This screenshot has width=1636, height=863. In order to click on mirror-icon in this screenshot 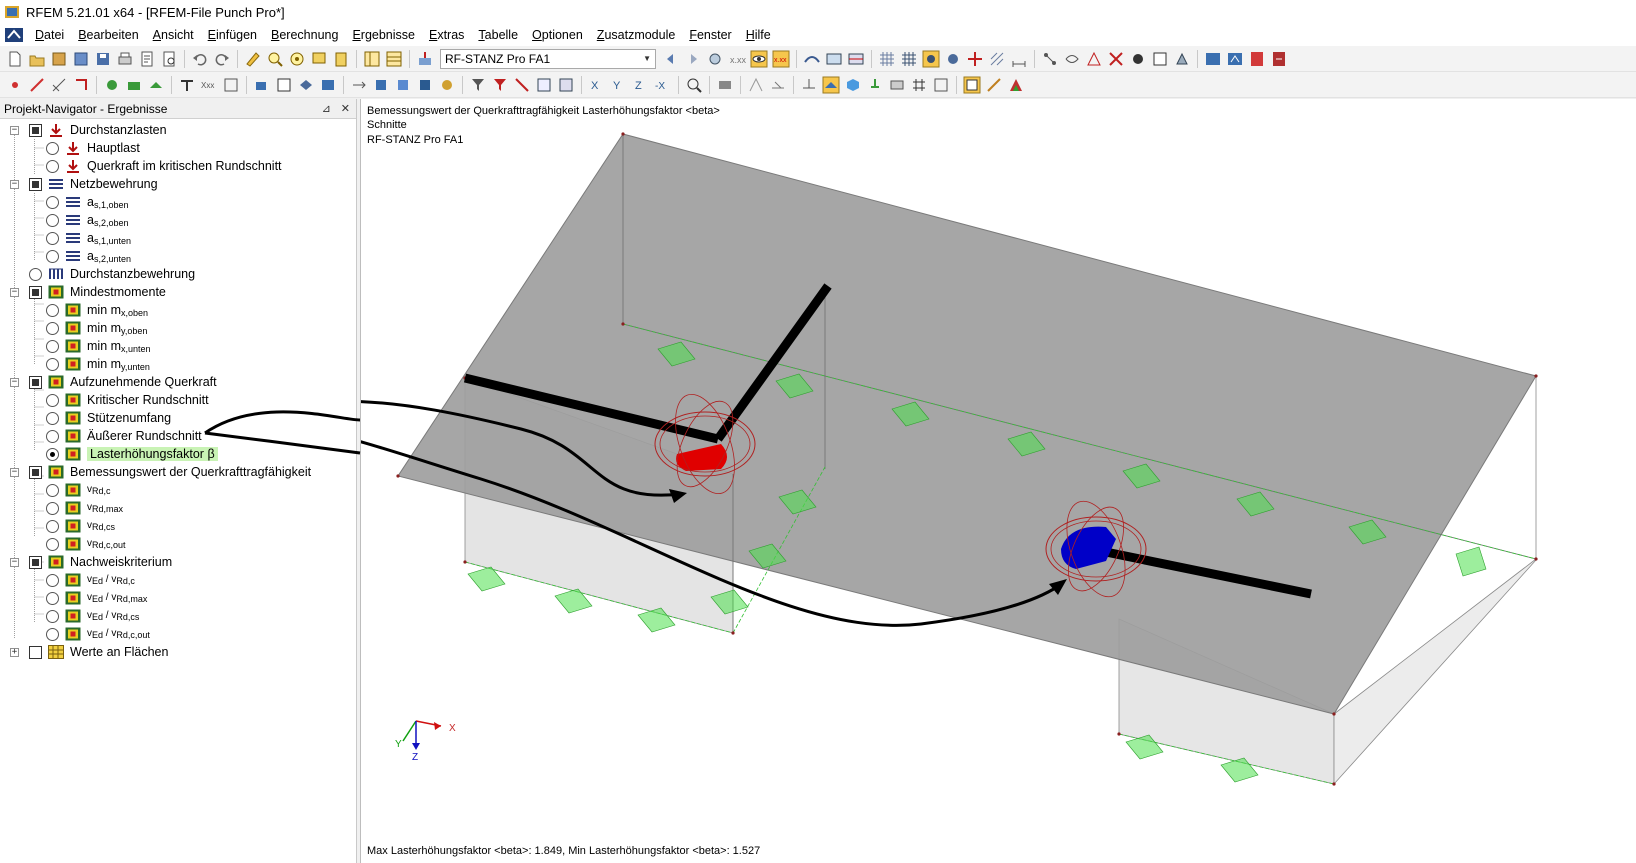, I will do `click(403, 85)`.